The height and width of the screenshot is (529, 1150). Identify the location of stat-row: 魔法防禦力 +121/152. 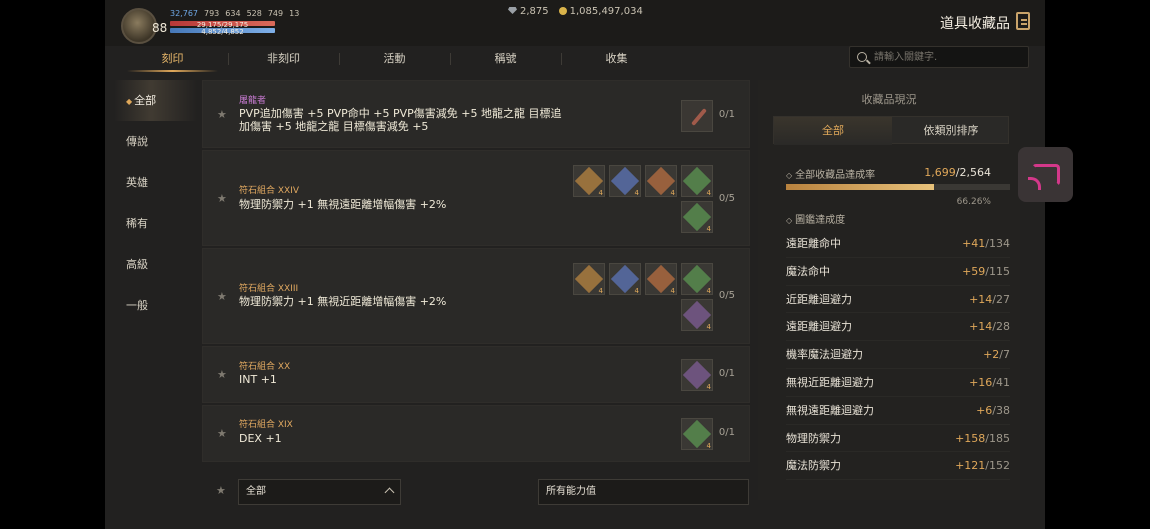
(898, 466).